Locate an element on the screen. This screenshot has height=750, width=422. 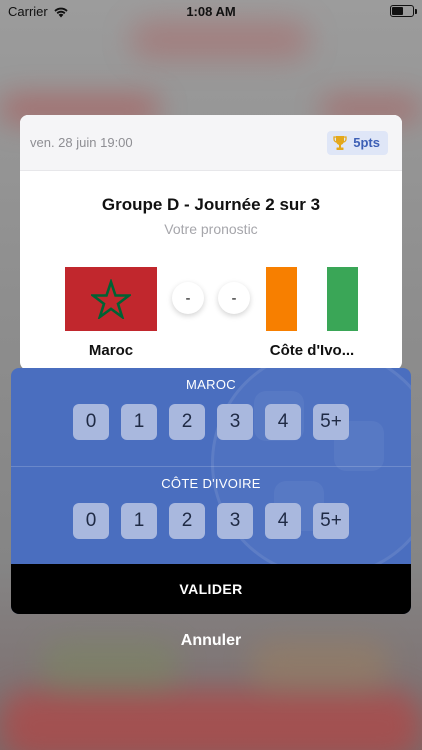
card-header: ven. 28 juin 19:00 5pts is located at coordinates (211, 143).